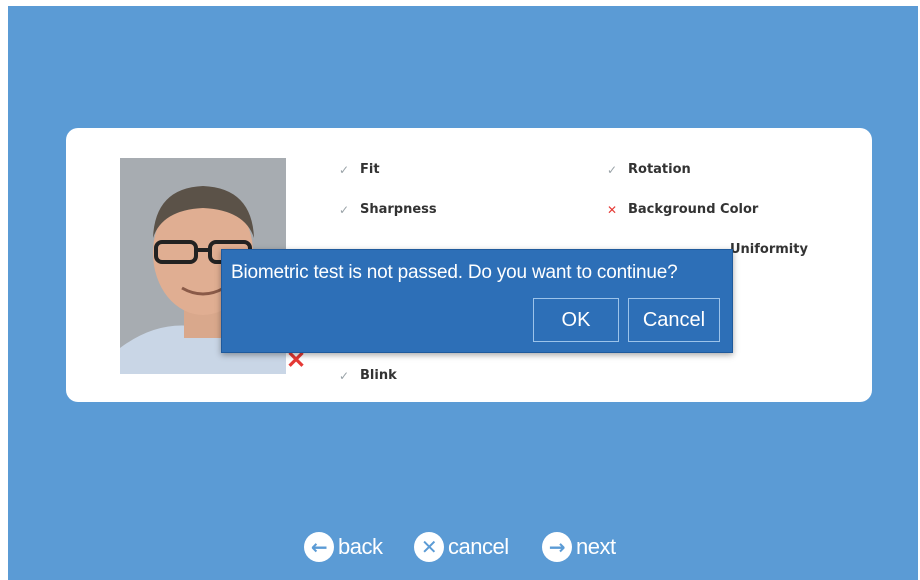 This screenshot has height=580, width=920. What do you see at coordinates (612, 209) in the screenshot?
I see `cross-icon: ✕` at bounding box center [612, 209].